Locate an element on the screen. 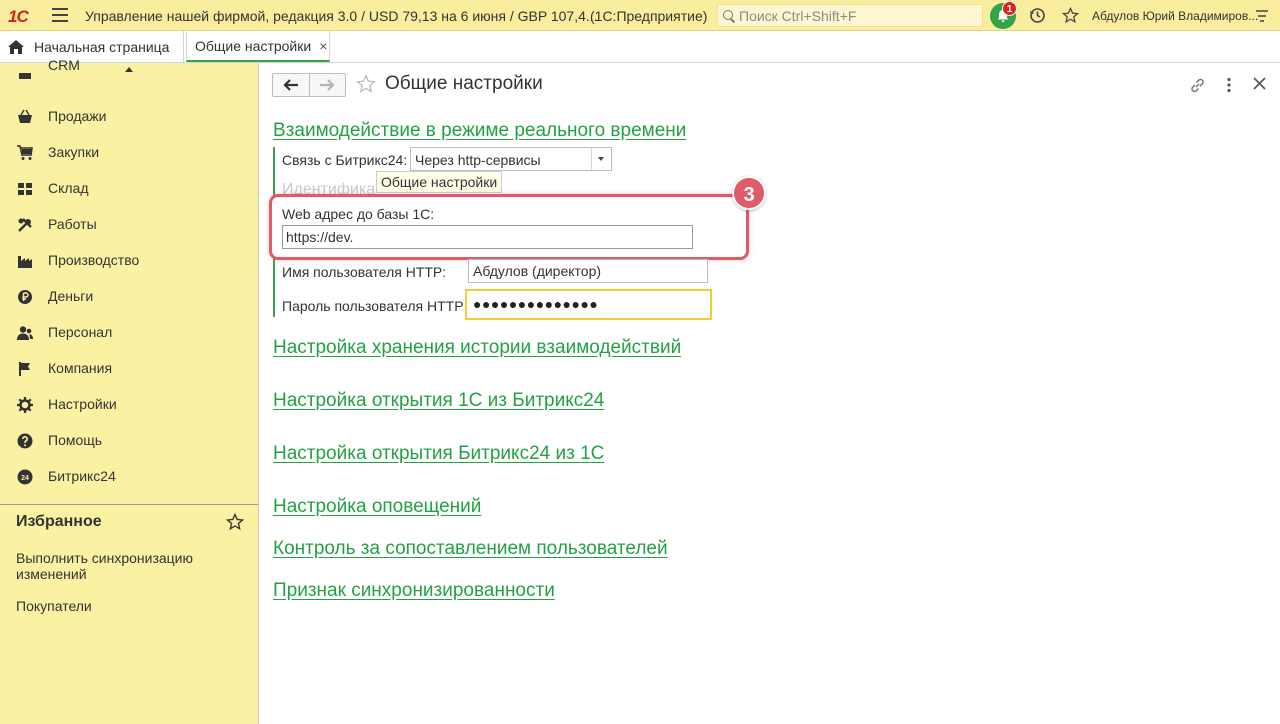 This screenshot has height=724, width=1280. sidebar-item-production: Производство is located at coordinates (129, 260).